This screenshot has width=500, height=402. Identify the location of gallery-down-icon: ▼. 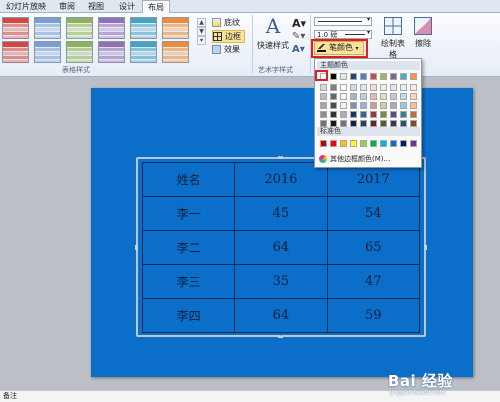
(201, 31).